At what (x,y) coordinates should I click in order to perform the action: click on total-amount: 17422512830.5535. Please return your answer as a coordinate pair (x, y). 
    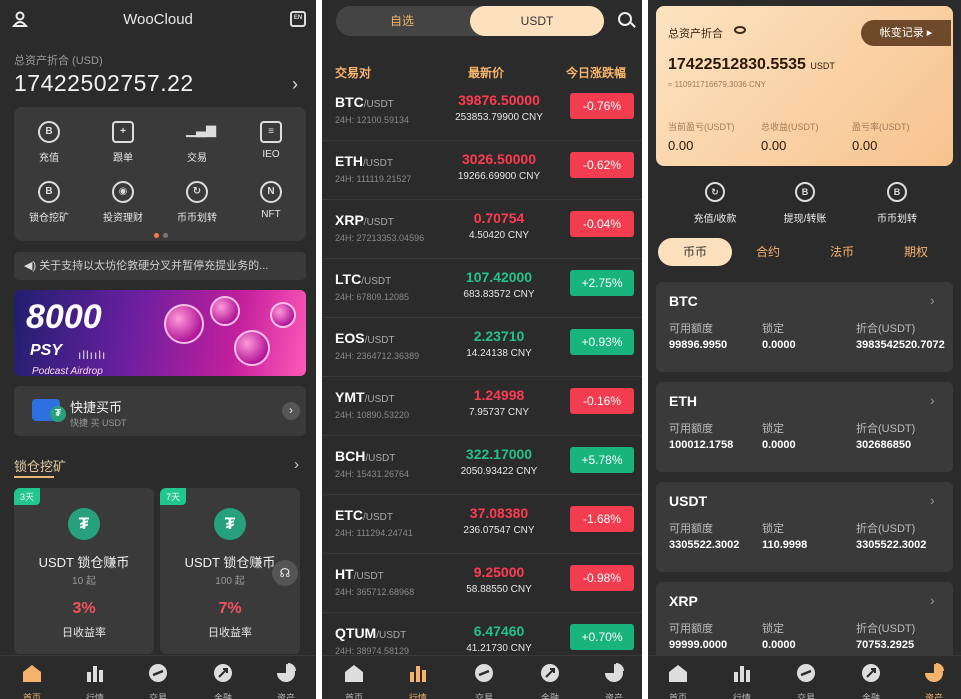
    Looking at the image, I should click on (737, 64).